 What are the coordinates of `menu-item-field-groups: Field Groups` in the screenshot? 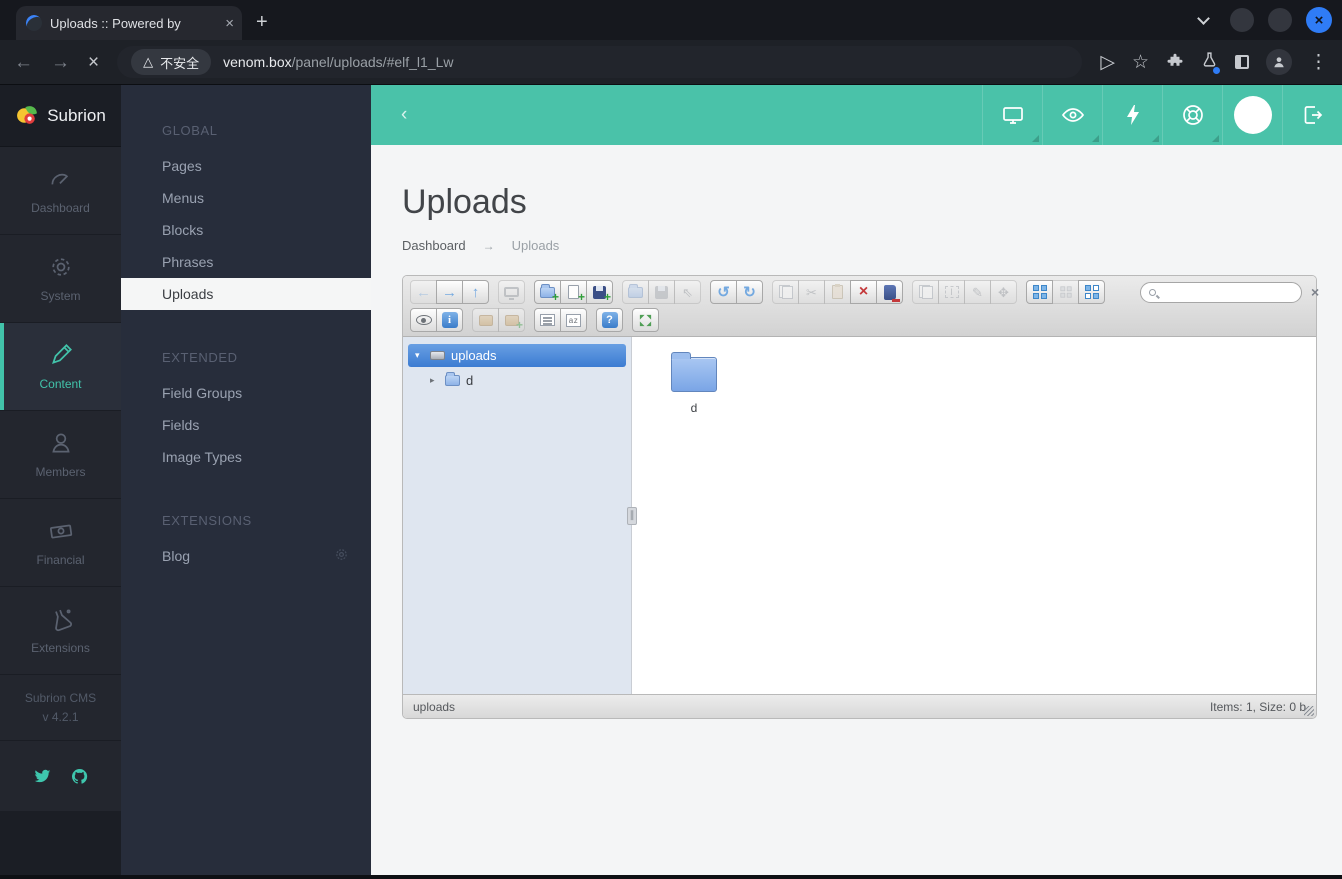 It's located at (246, 393).